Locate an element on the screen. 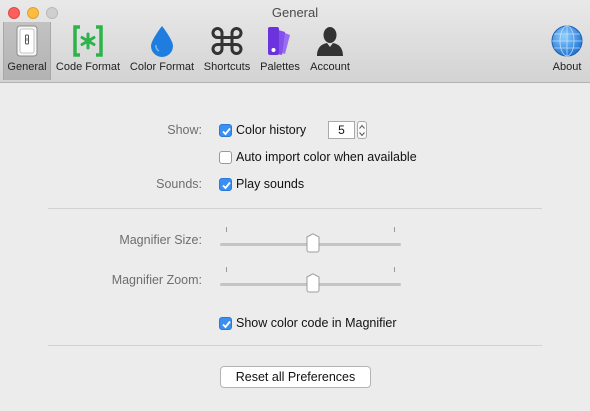 This screenshot has height=411, width=590. toolbar-tab-general-label: General is located at coordinates (27, 67).